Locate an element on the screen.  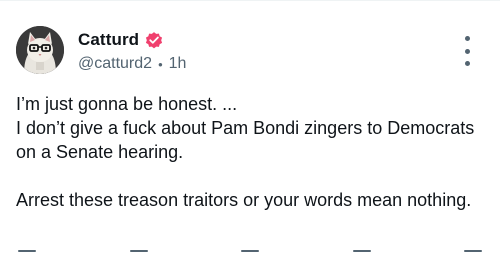
name-row: Catturd is located at coordinates (132, 40).